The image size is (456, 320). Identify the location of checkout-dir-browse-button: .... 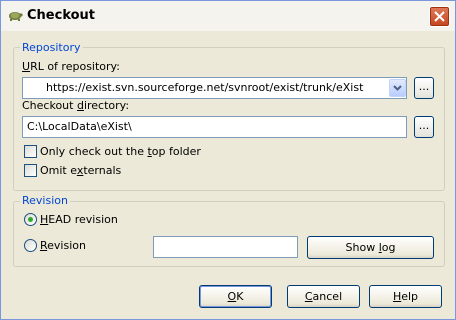
(424, 127).